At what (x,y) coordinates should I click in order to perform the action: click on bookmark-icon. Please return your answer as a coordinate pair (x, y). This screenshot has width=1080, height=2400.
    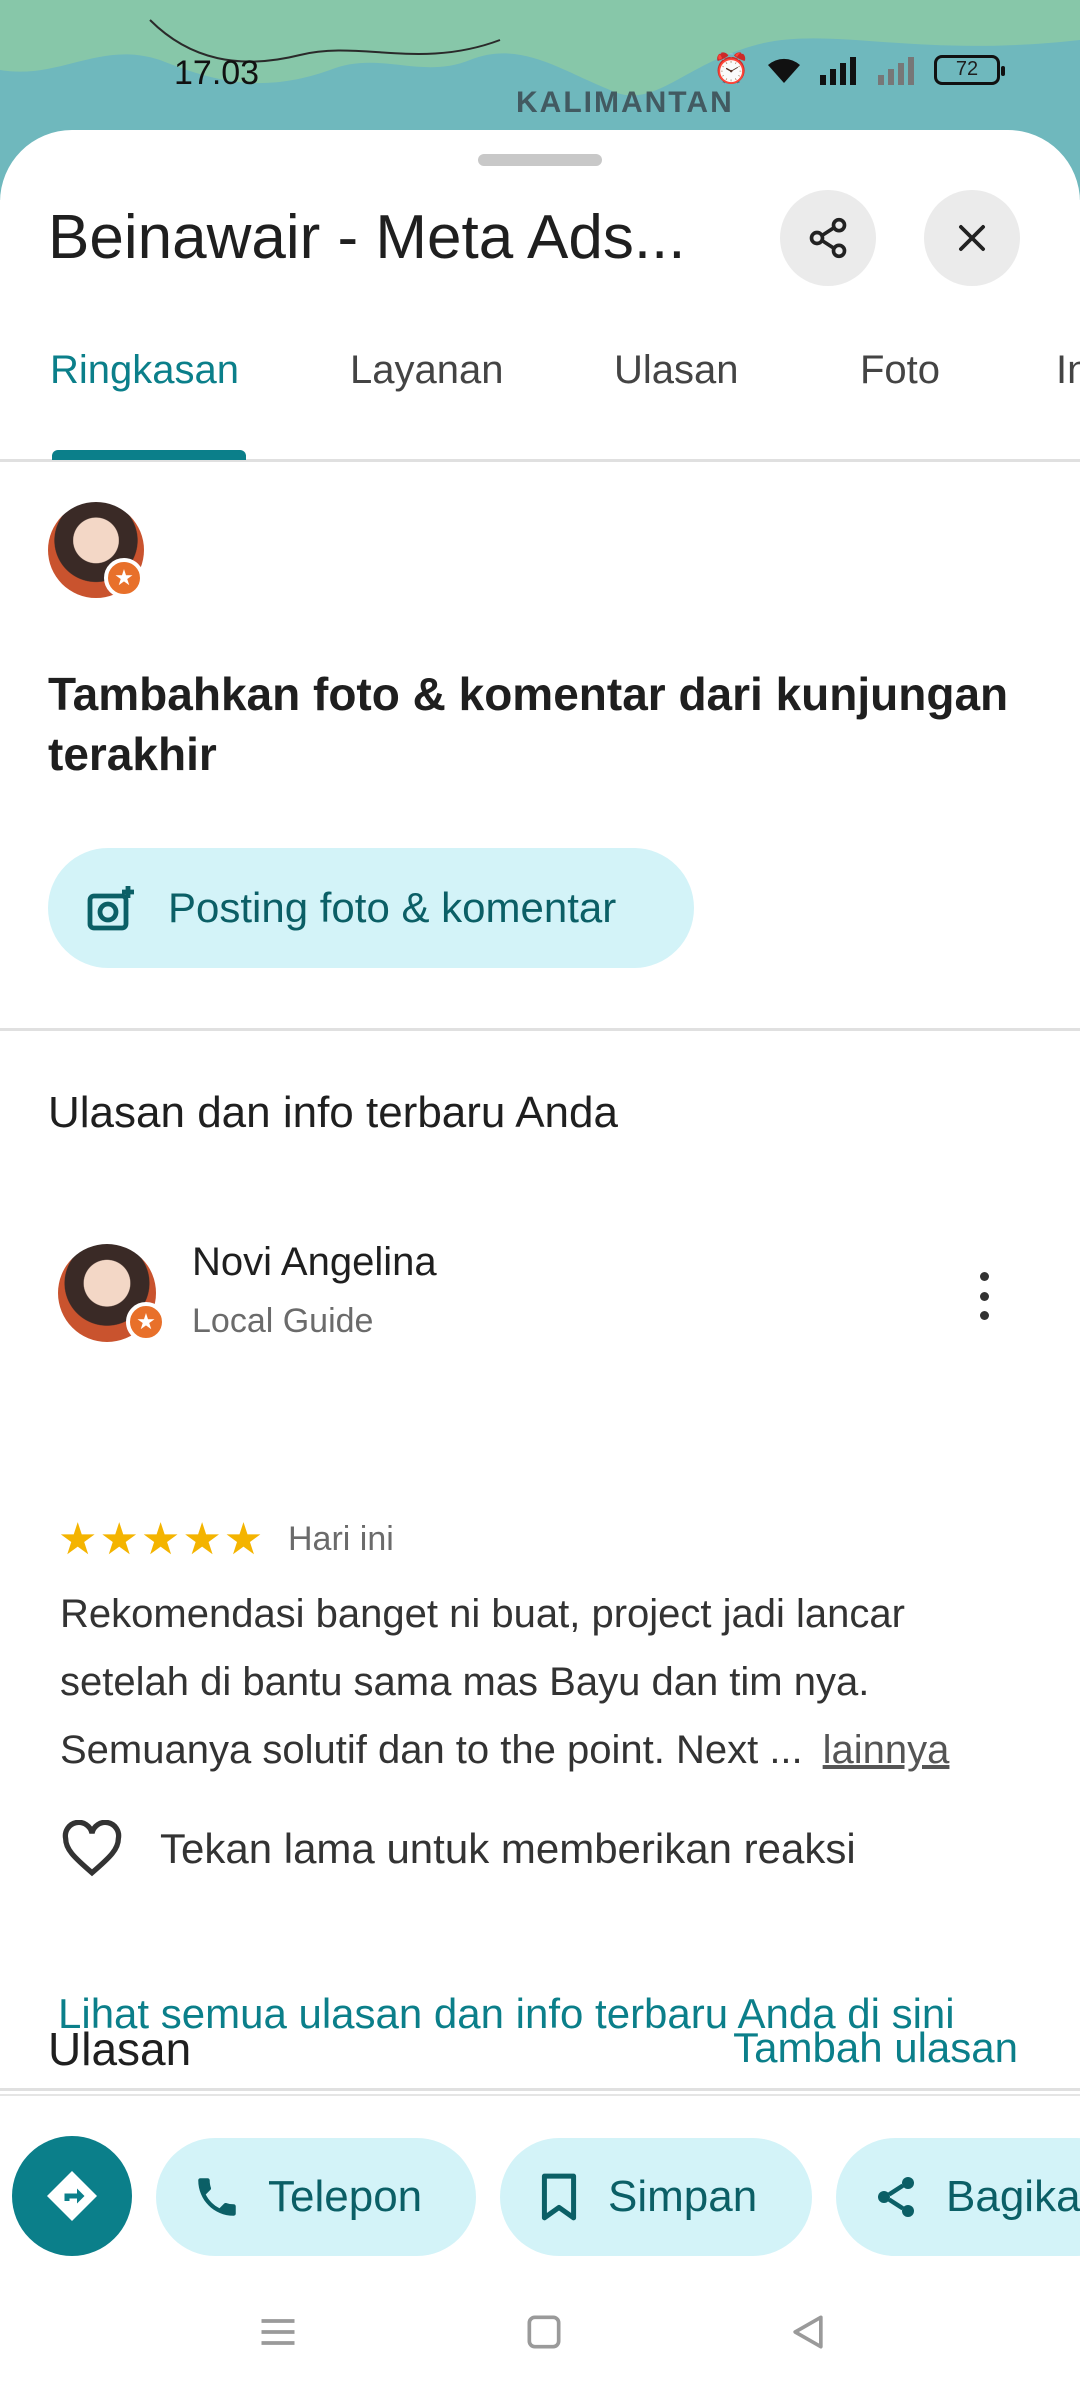
    Looking at the image, I should click on (559, 2197).